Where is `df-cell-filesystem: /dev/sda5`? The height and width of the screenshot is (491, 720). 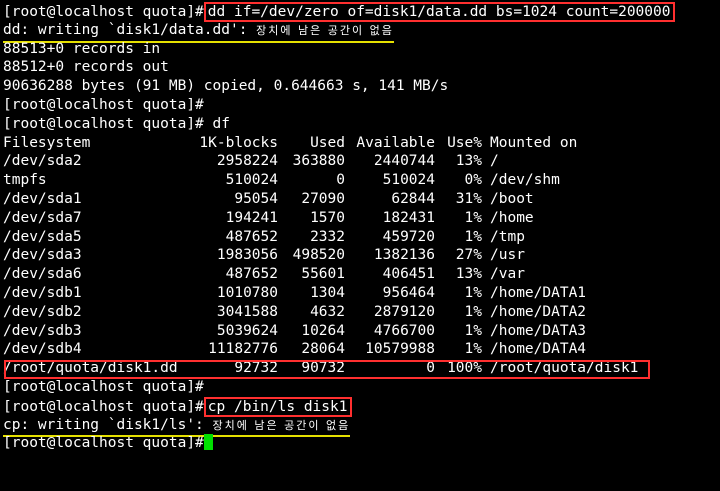
df-cell-filesystem: /dev/sda5 is located at coordinates (42, 236).